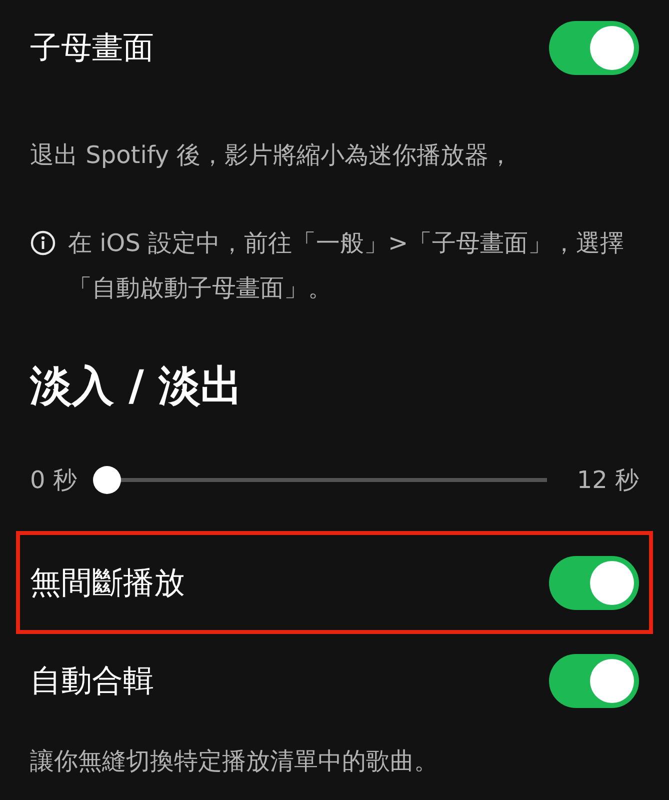 This screenshot has width=669, height=800. What do you see at coordinates (106, 480) in the screenshot?
I see `slider-thumb` at bounding box center [106, 480].